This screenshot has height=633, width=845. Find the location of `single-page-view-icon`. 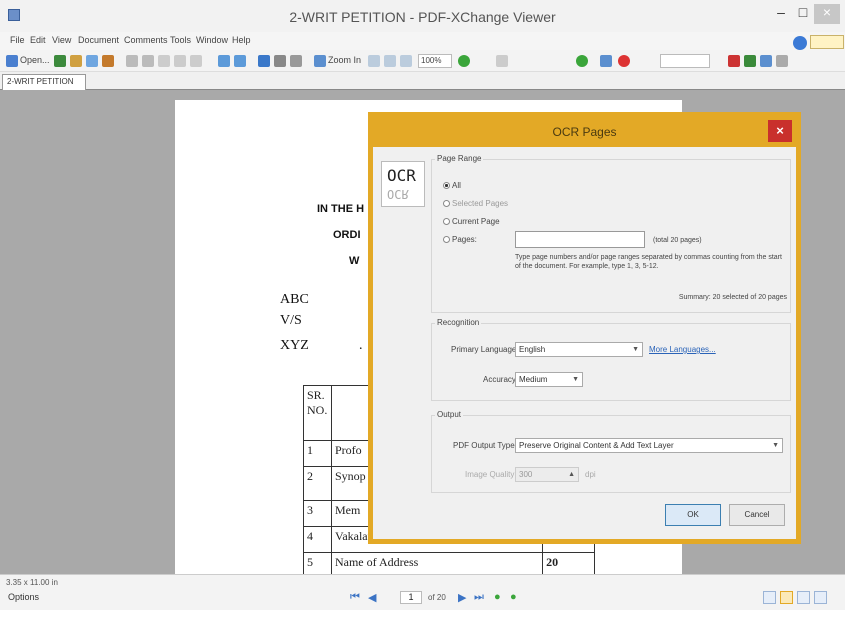

single-page-view-icon is located at coordinates (769, 597).